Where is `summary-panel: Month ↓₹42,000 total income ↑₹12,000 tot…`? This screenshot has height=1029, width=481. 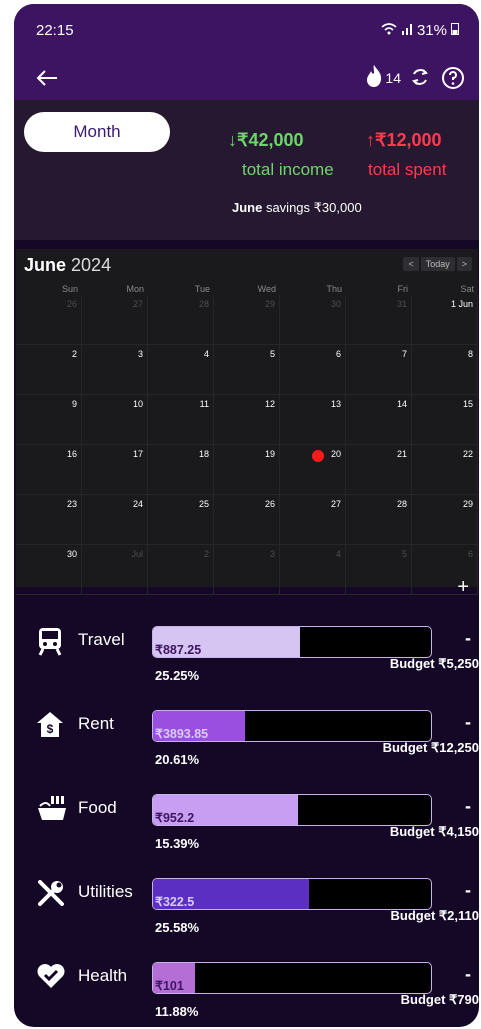 summary-panel: Month ↓₹42,000 total income ↑₹12,000 tot… is located at coordinates (246, 170).